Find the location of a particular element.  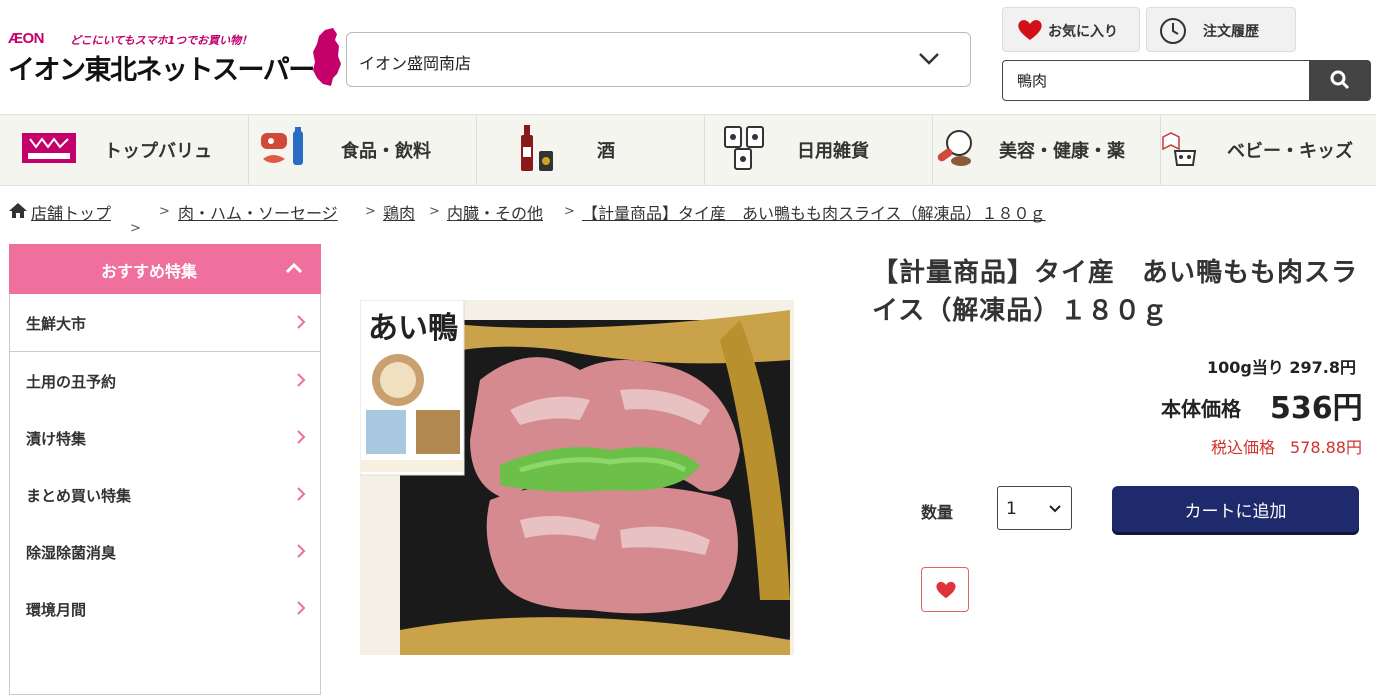

order-history-button: 注文履歴 is located at coordinates (1221, 29).